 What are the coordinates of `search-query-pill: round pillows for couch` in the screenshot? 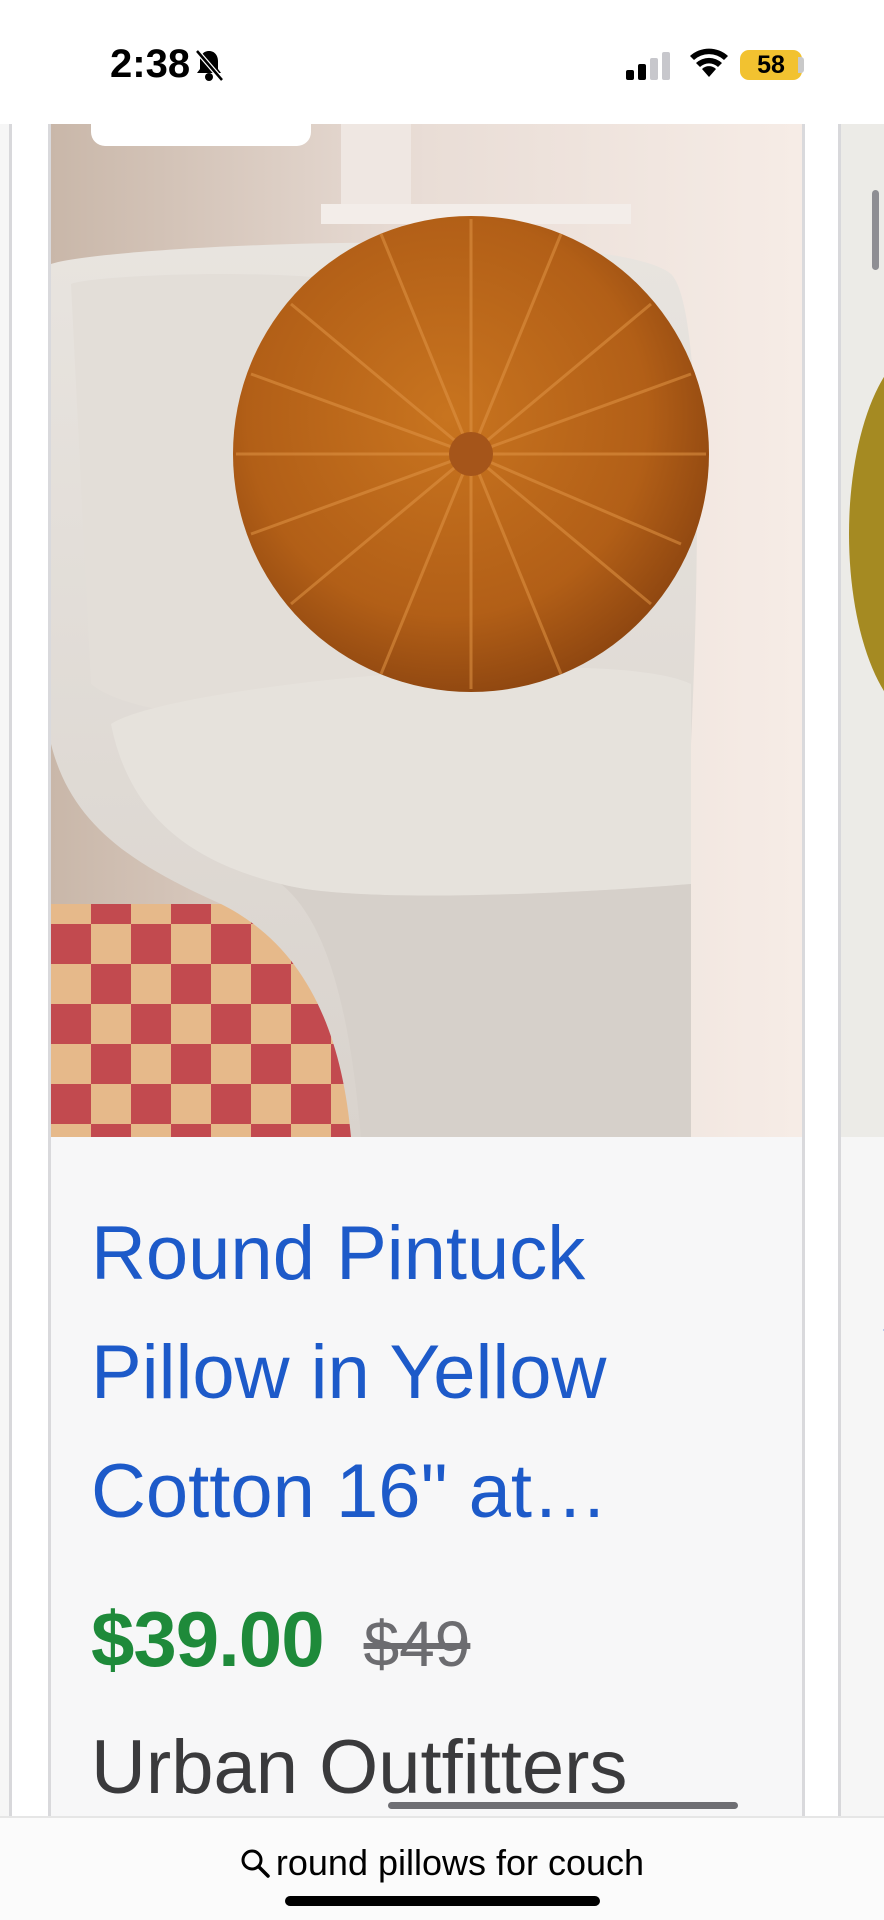 It's located at (442, 1863).